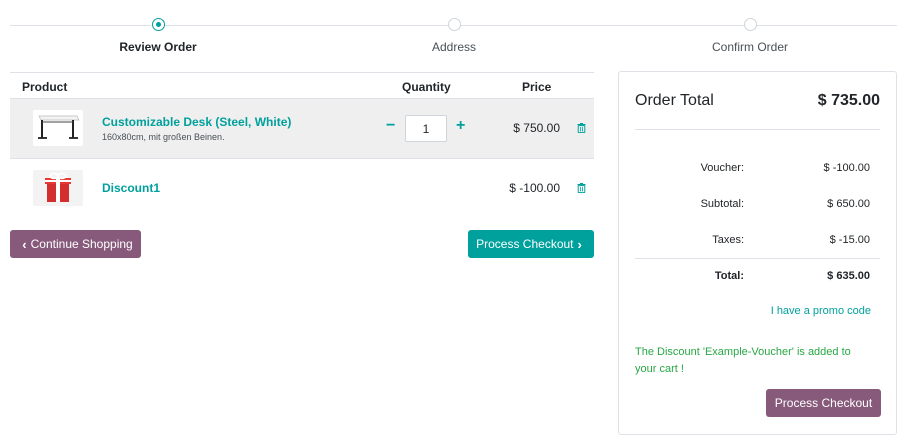 This screenshot has width=907, height=444. Describe the element at coordinates (426, 87) in the screenshot. I see `column-quantity: Quantity` at that location.